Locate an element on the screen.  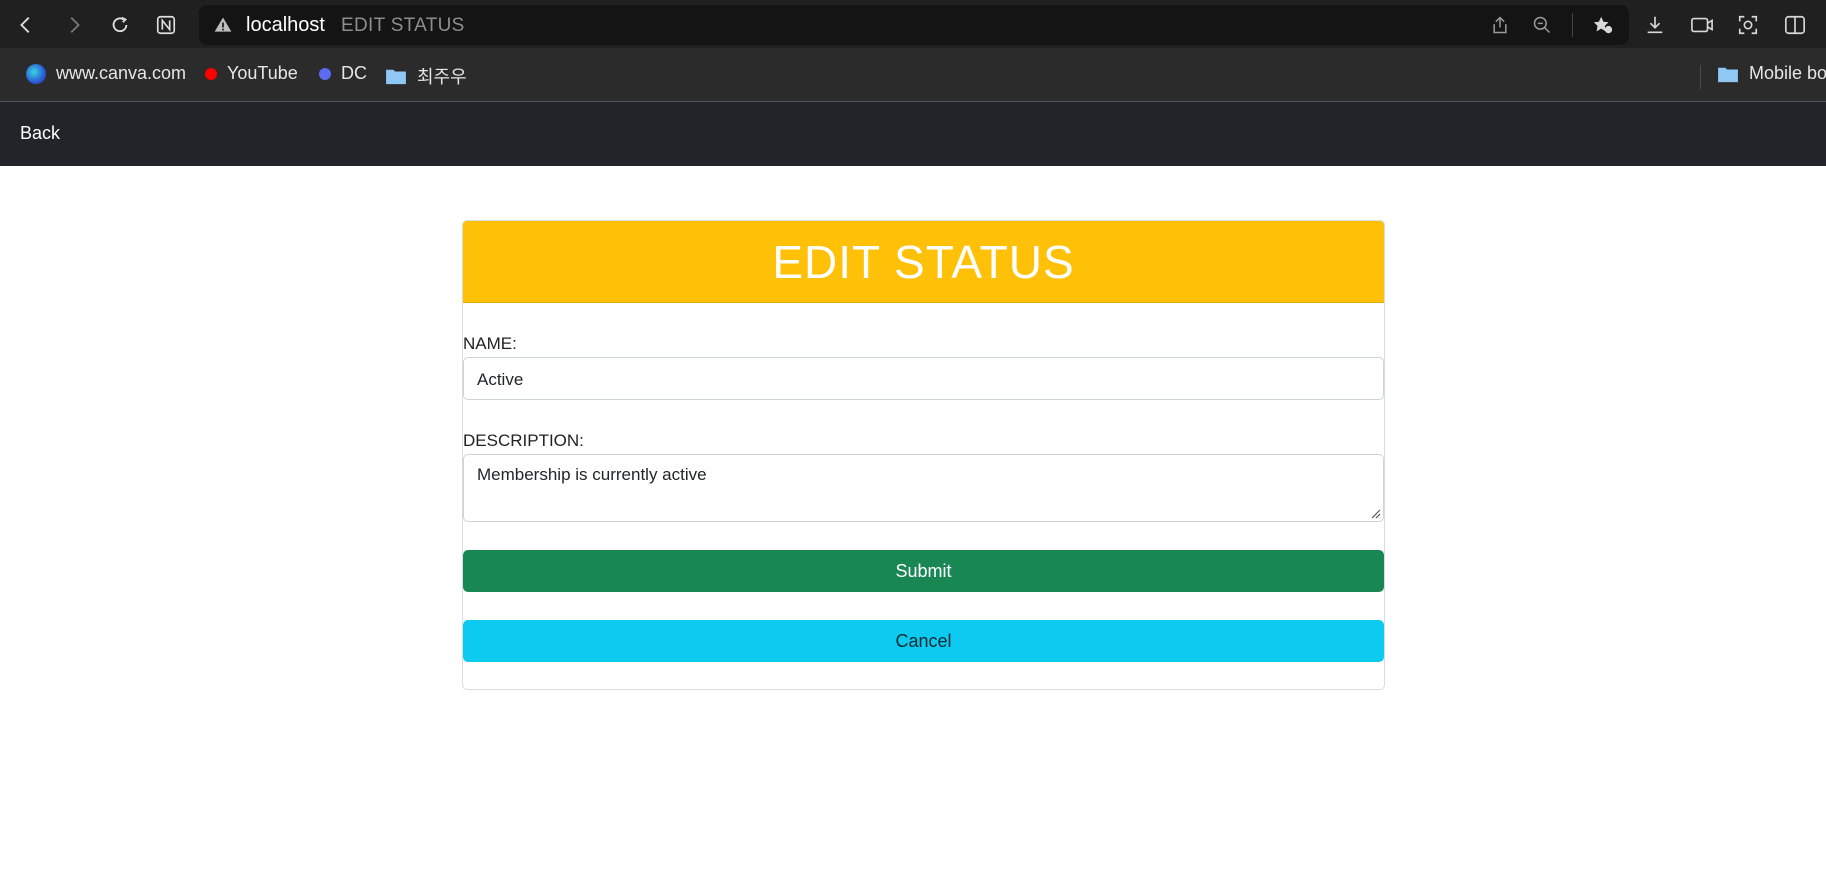
address-page-title: EDIT STATUS is located at coordinates (403, 25).